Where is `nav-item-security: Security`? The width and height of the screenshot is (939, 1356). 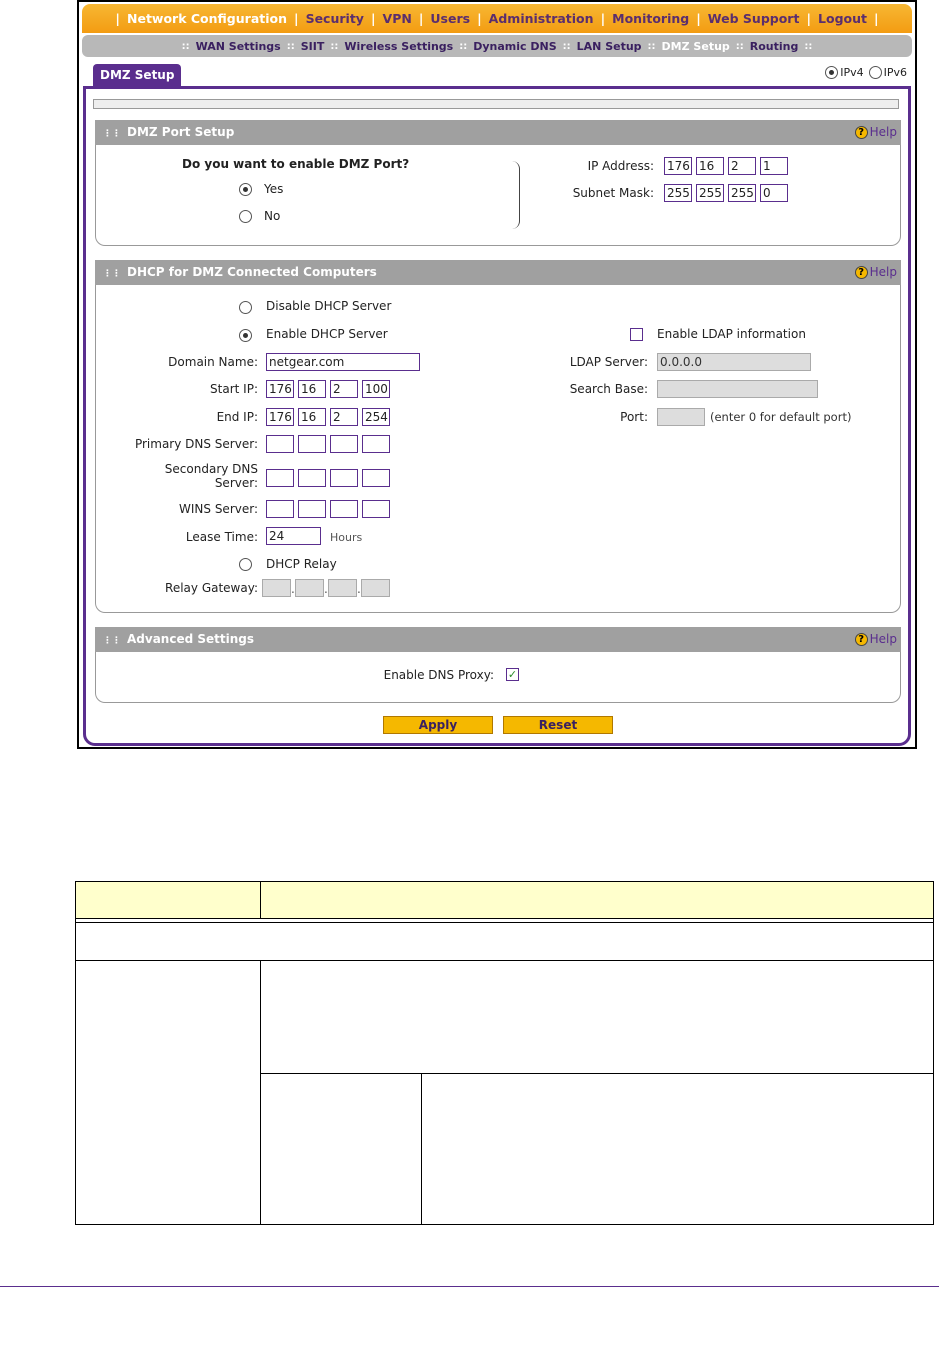
nav-item-security: Security is located at coordinates (335, 18).